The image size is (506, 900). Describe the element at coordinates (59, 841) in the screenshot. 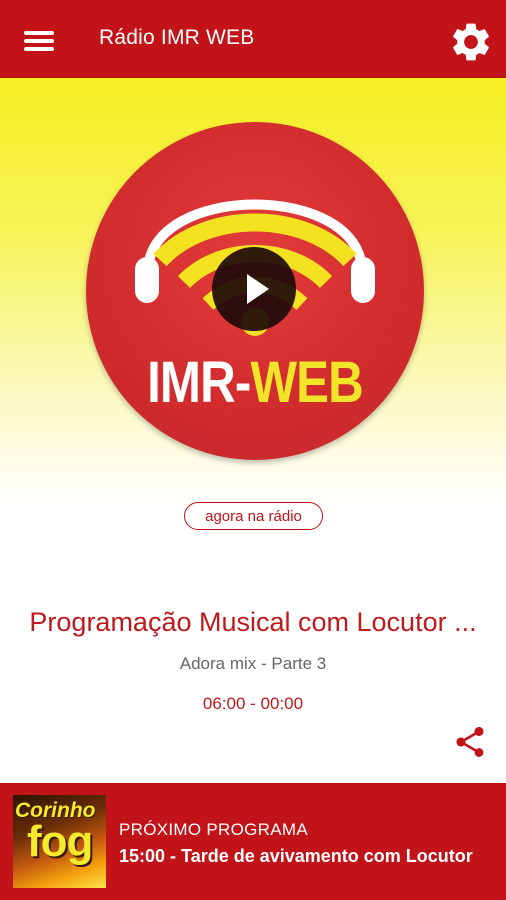

I see `next-program-thumbnail: Corinho fog` at that location.